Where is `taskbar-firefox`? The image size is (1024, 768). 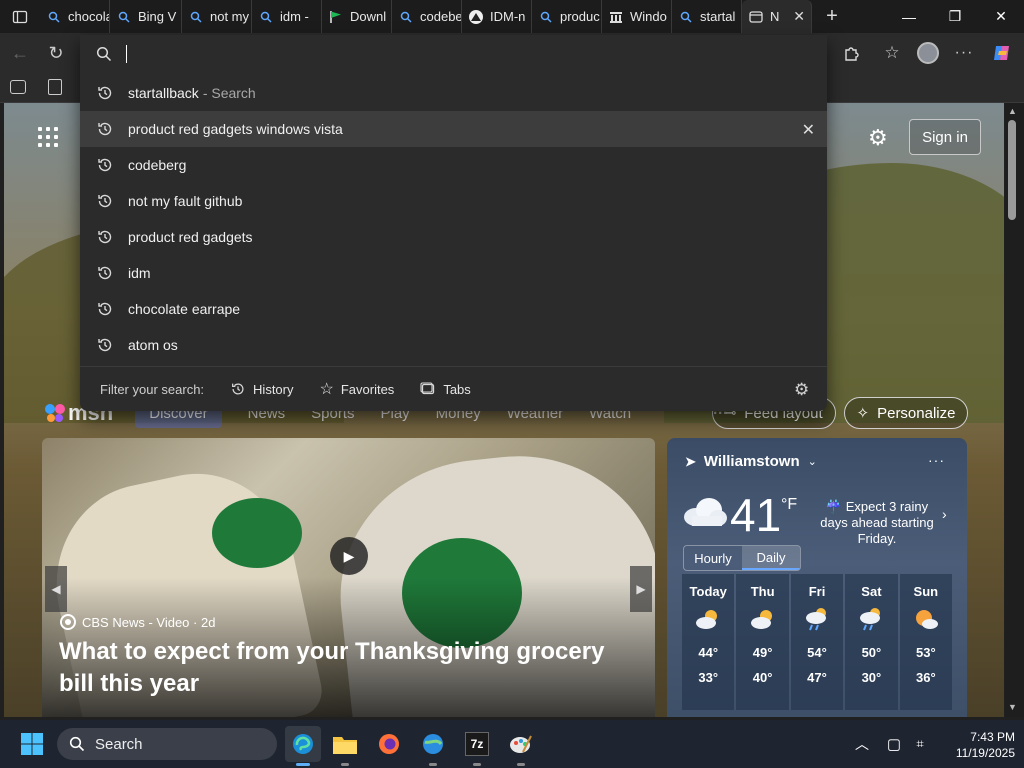 taskbar-firefox is located at coordinates (389, 744).